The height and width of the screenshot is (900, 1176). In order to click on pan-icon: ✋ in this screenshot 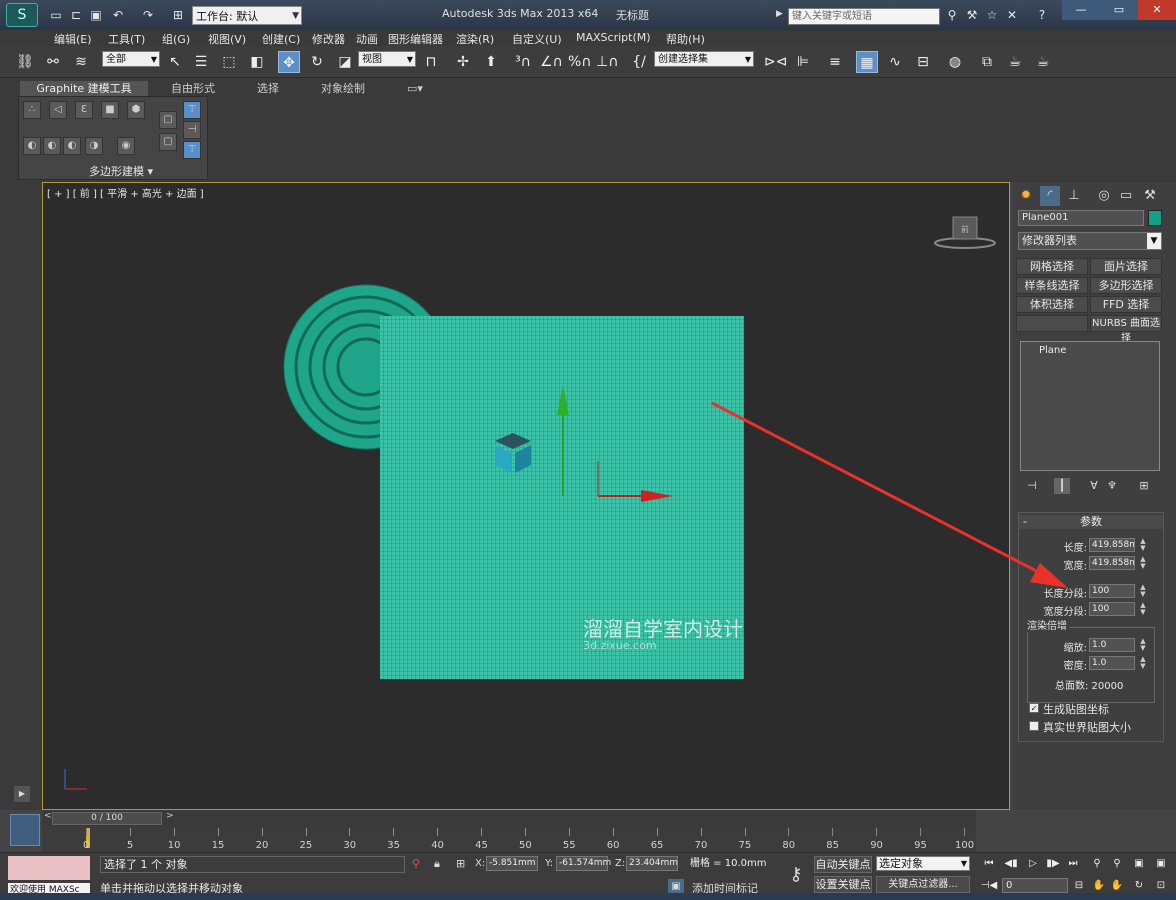, I will do `click(1099, 885)`.